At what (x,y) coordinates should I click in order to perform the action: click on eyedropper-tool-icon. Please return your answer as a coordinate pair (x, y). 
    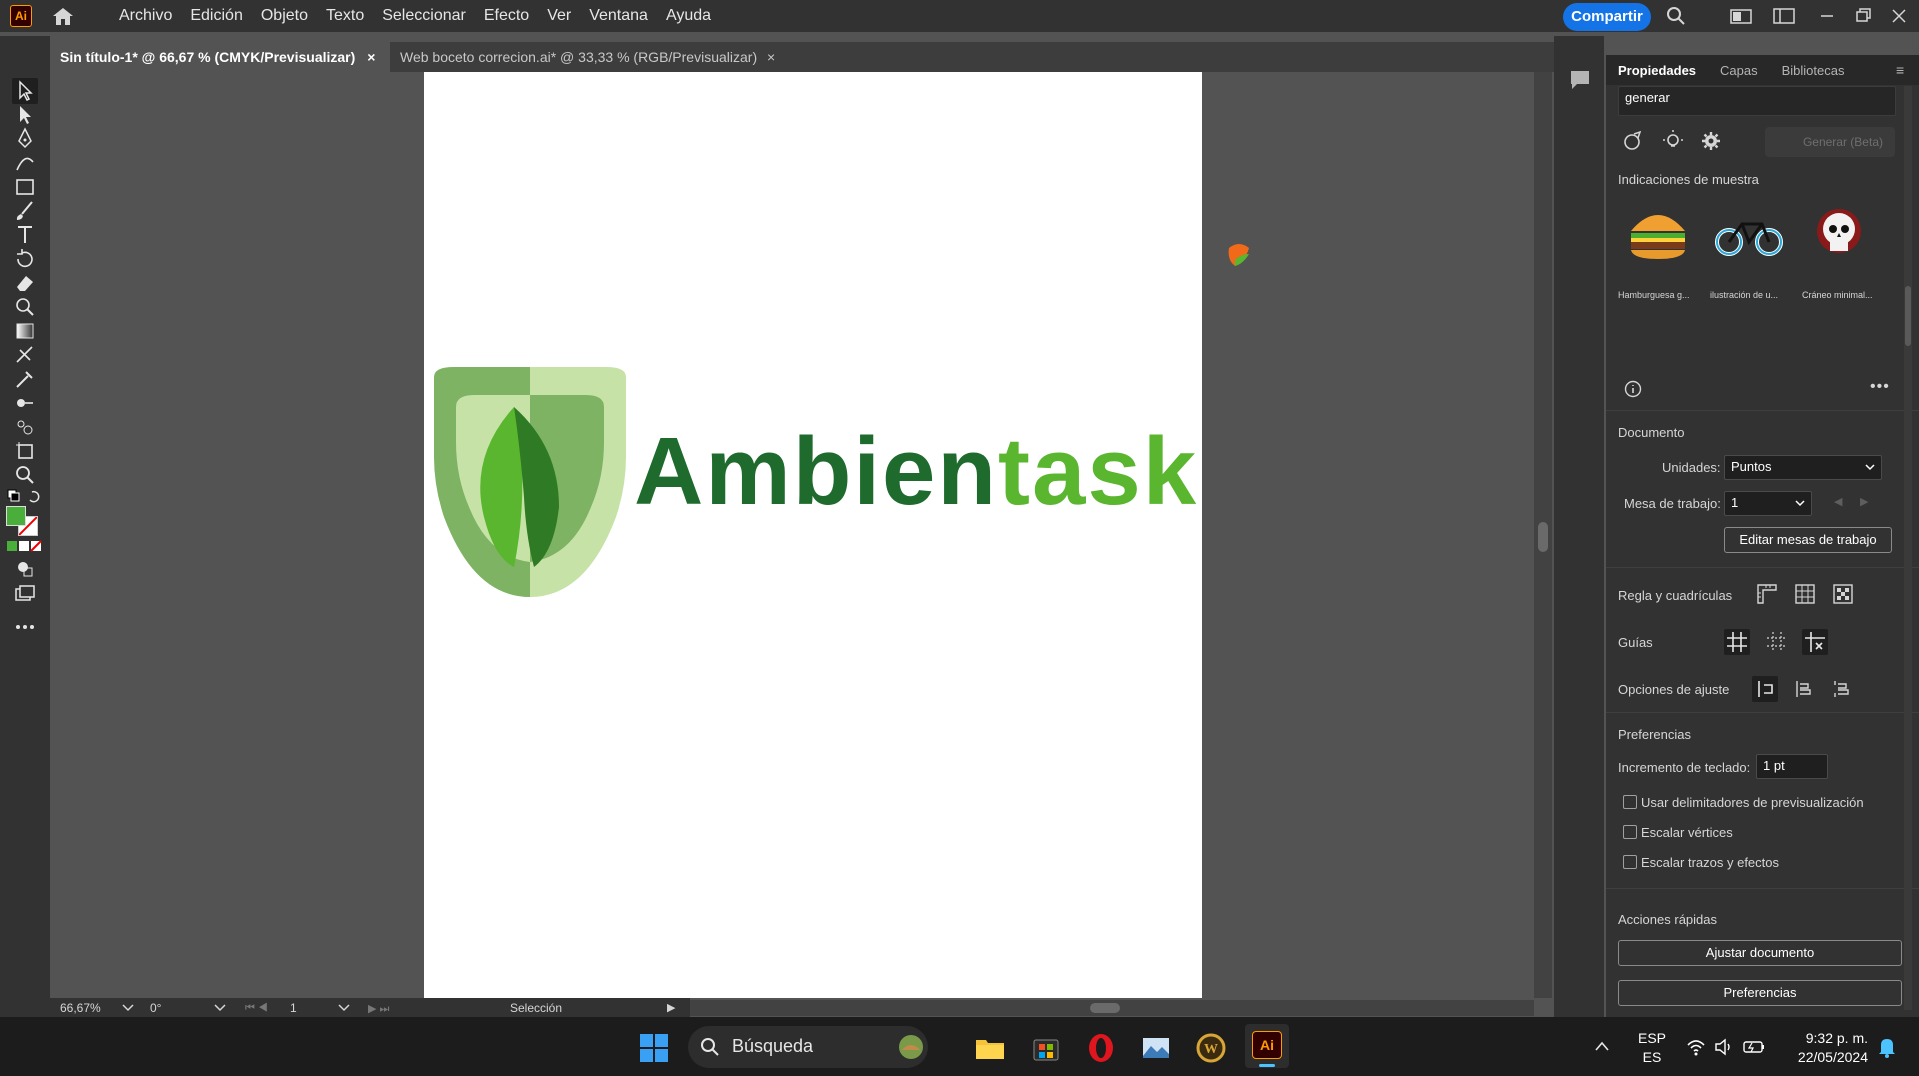
    Looking at the image, I should click on (25, 379).